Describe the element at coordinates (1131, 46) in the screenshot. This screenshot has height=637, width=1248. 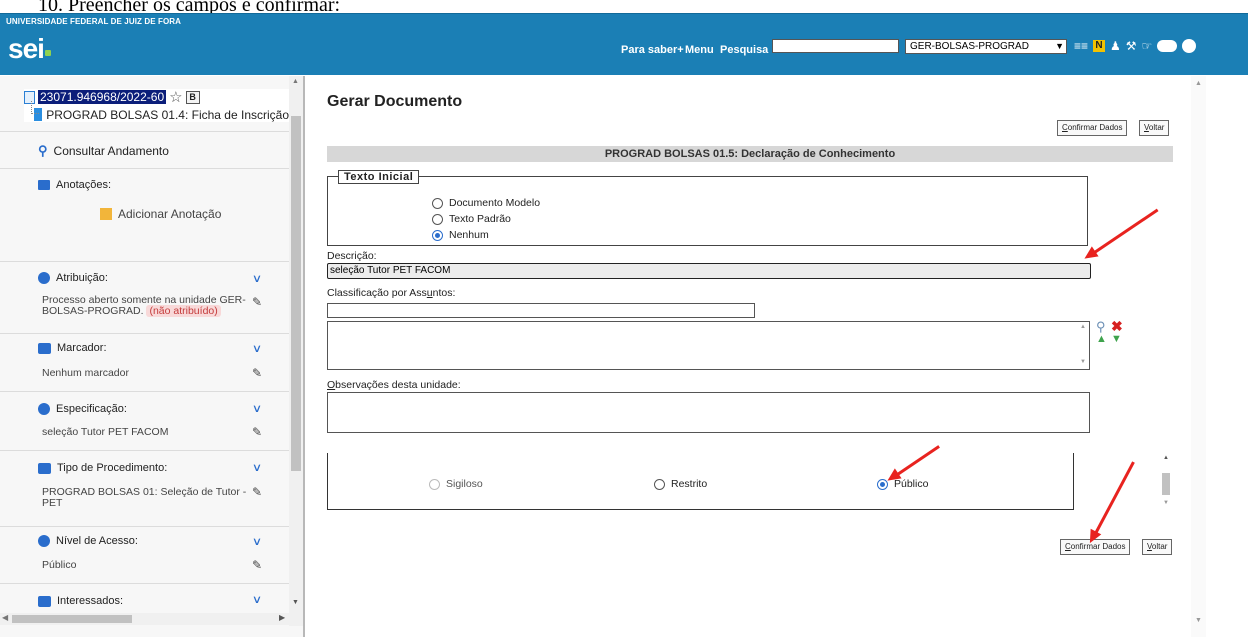
I see `wrench-icon: ⚒` at that location.